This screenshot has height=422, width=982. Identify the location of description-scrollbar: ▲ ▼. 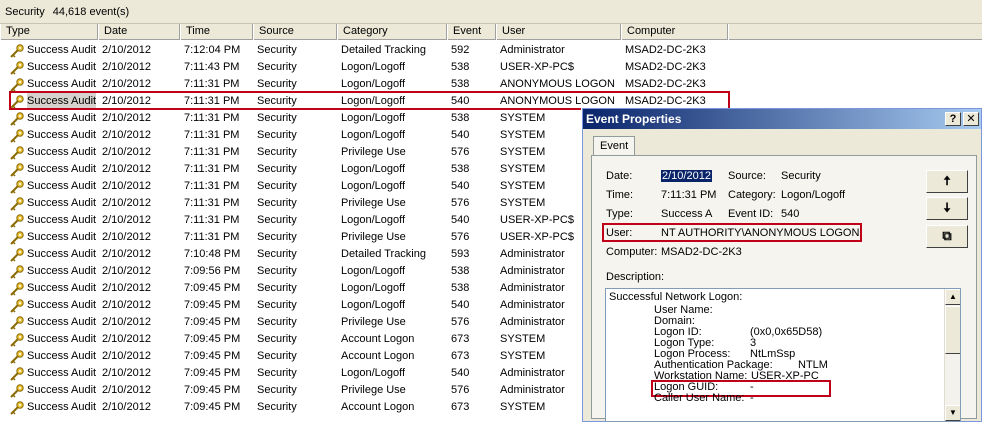
(952, 355).